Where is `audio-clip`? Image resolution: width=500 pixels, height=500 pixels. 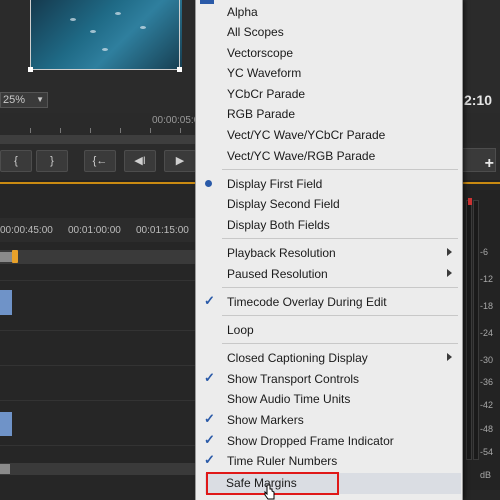
audio-clip is located at coordinates (6, 424).